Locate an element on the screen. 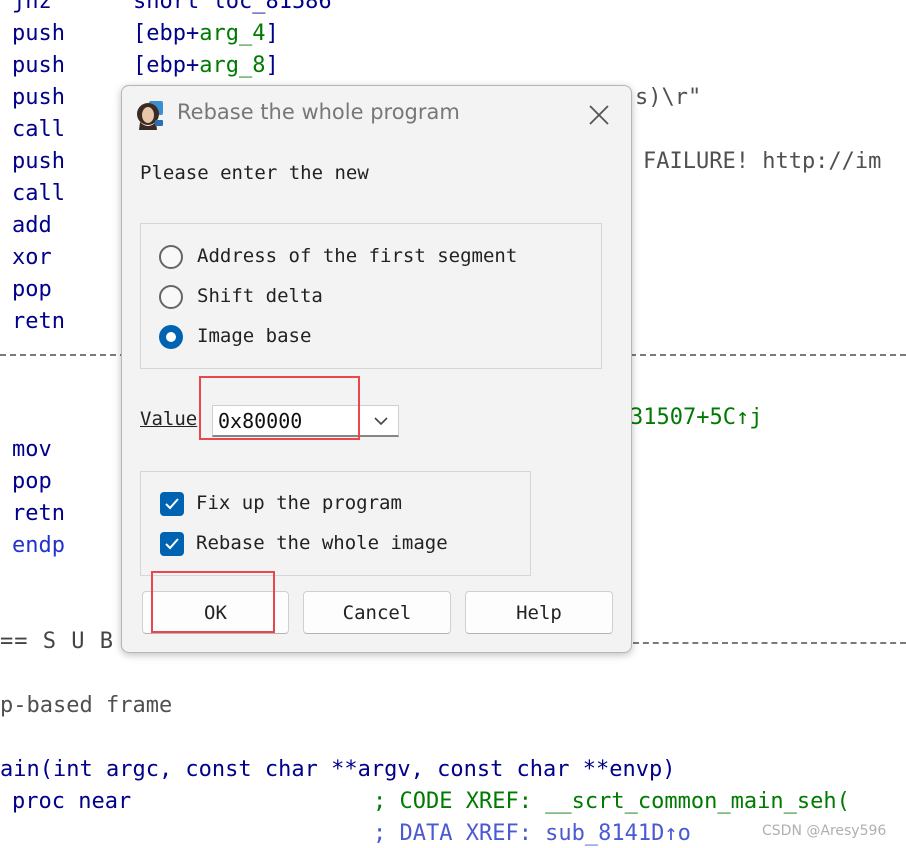  radio-shift-delta is located at coordinates (171, 297).